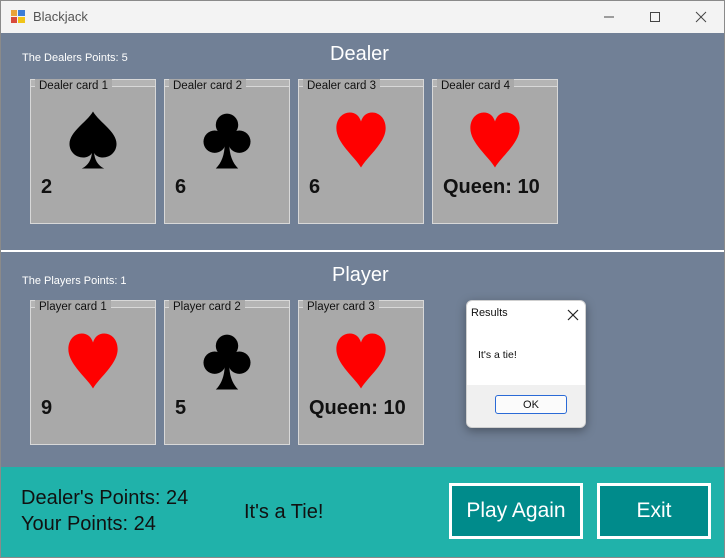 The width and height of the screenshot is (725, 558). I want to click on exit-button: Exit, so click(654, 511).